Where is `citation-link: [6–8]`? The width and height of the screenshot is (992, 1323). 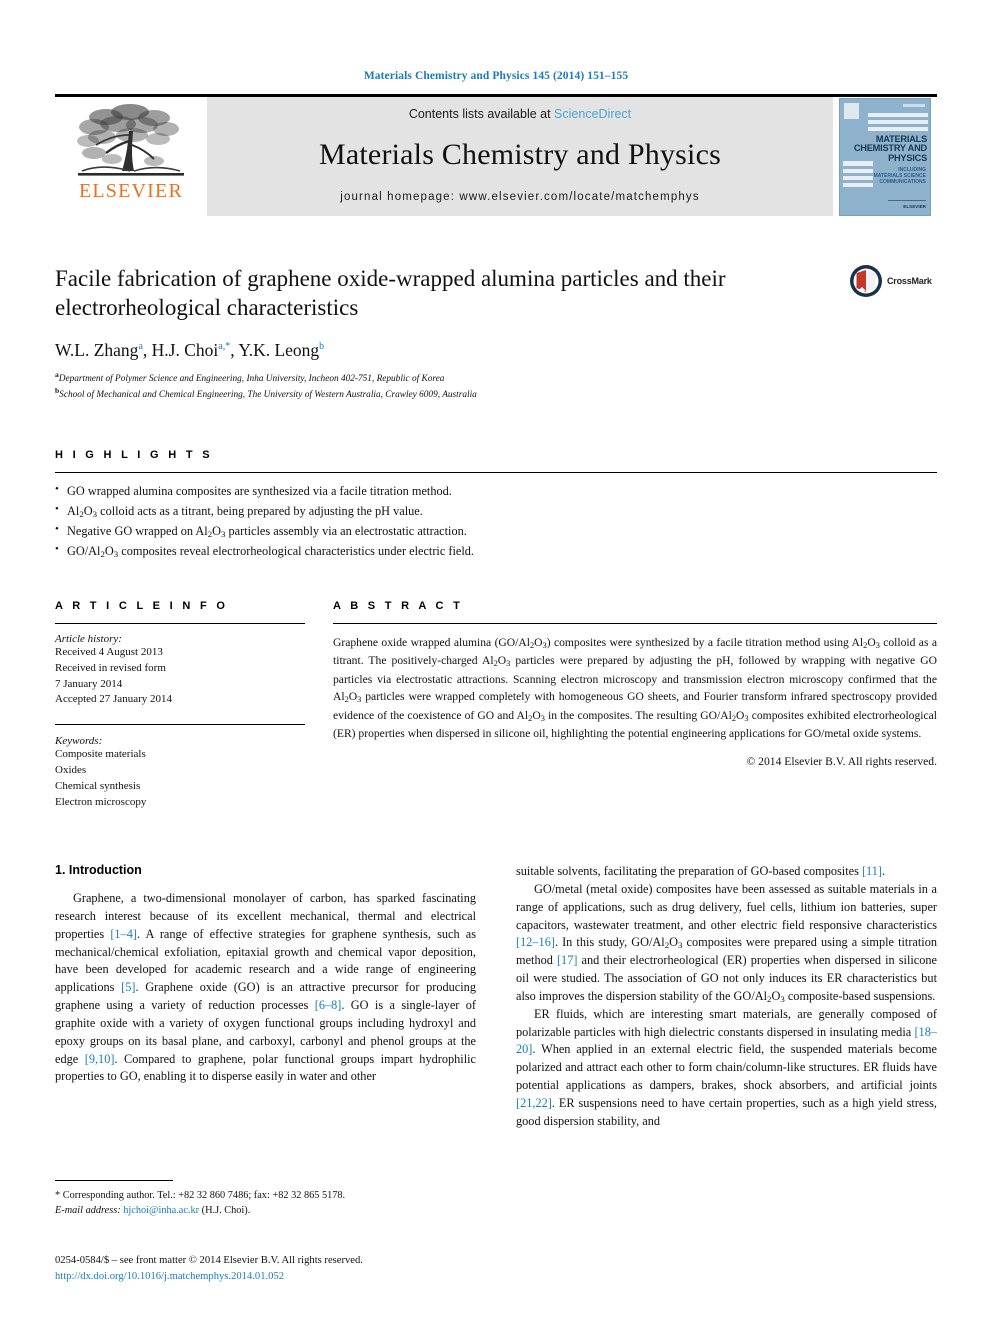 citation-link: [6–8] is located at coordinates (328, 1005).